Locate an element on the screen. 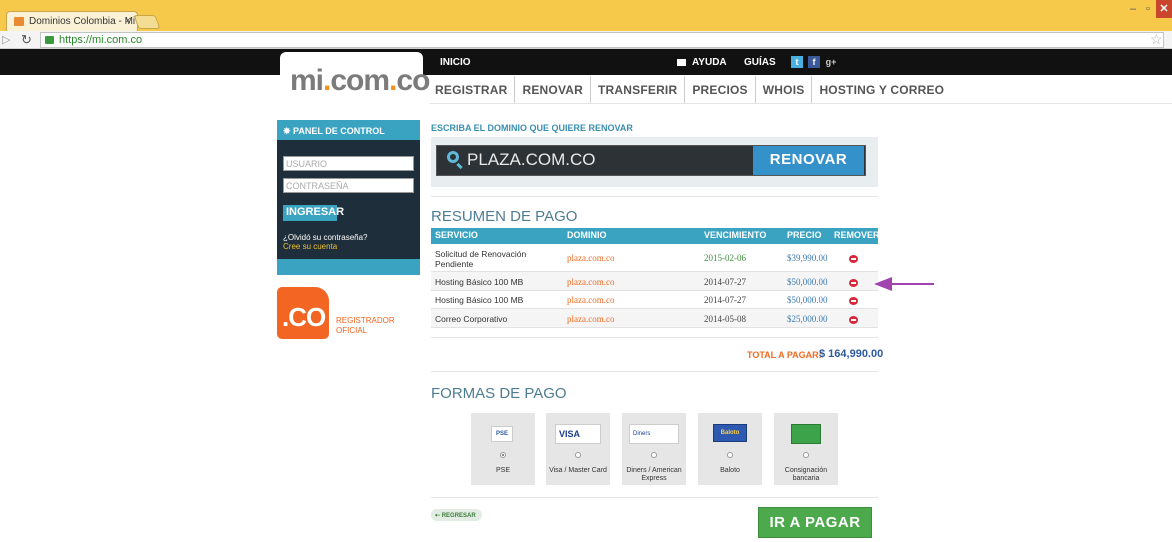  renew-button: RENOVAR is located at coordinates (808, 160).